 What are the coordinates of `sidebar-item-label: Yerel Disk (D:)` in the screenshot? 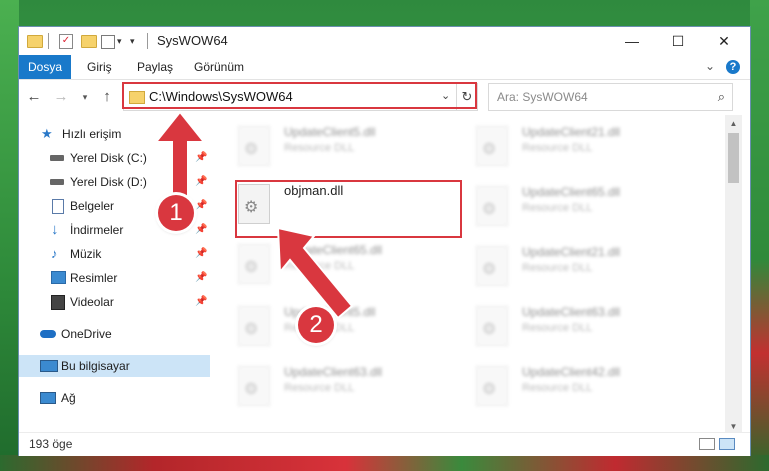 It's located at (108, 182).